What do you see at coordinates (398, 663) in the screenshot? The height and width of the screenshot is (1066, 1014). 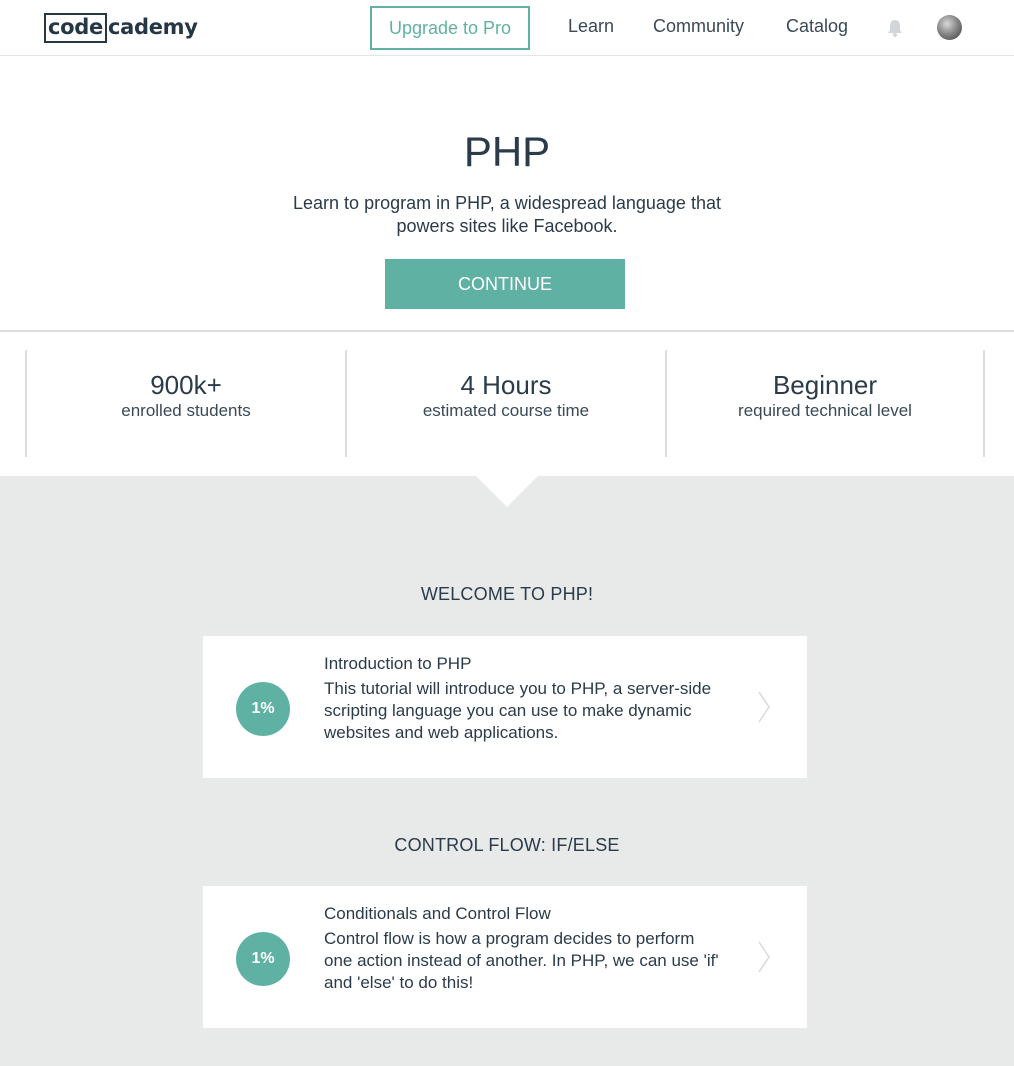 I see `lesson-title: Introduction to PHP` at bounding box center [398, 663].